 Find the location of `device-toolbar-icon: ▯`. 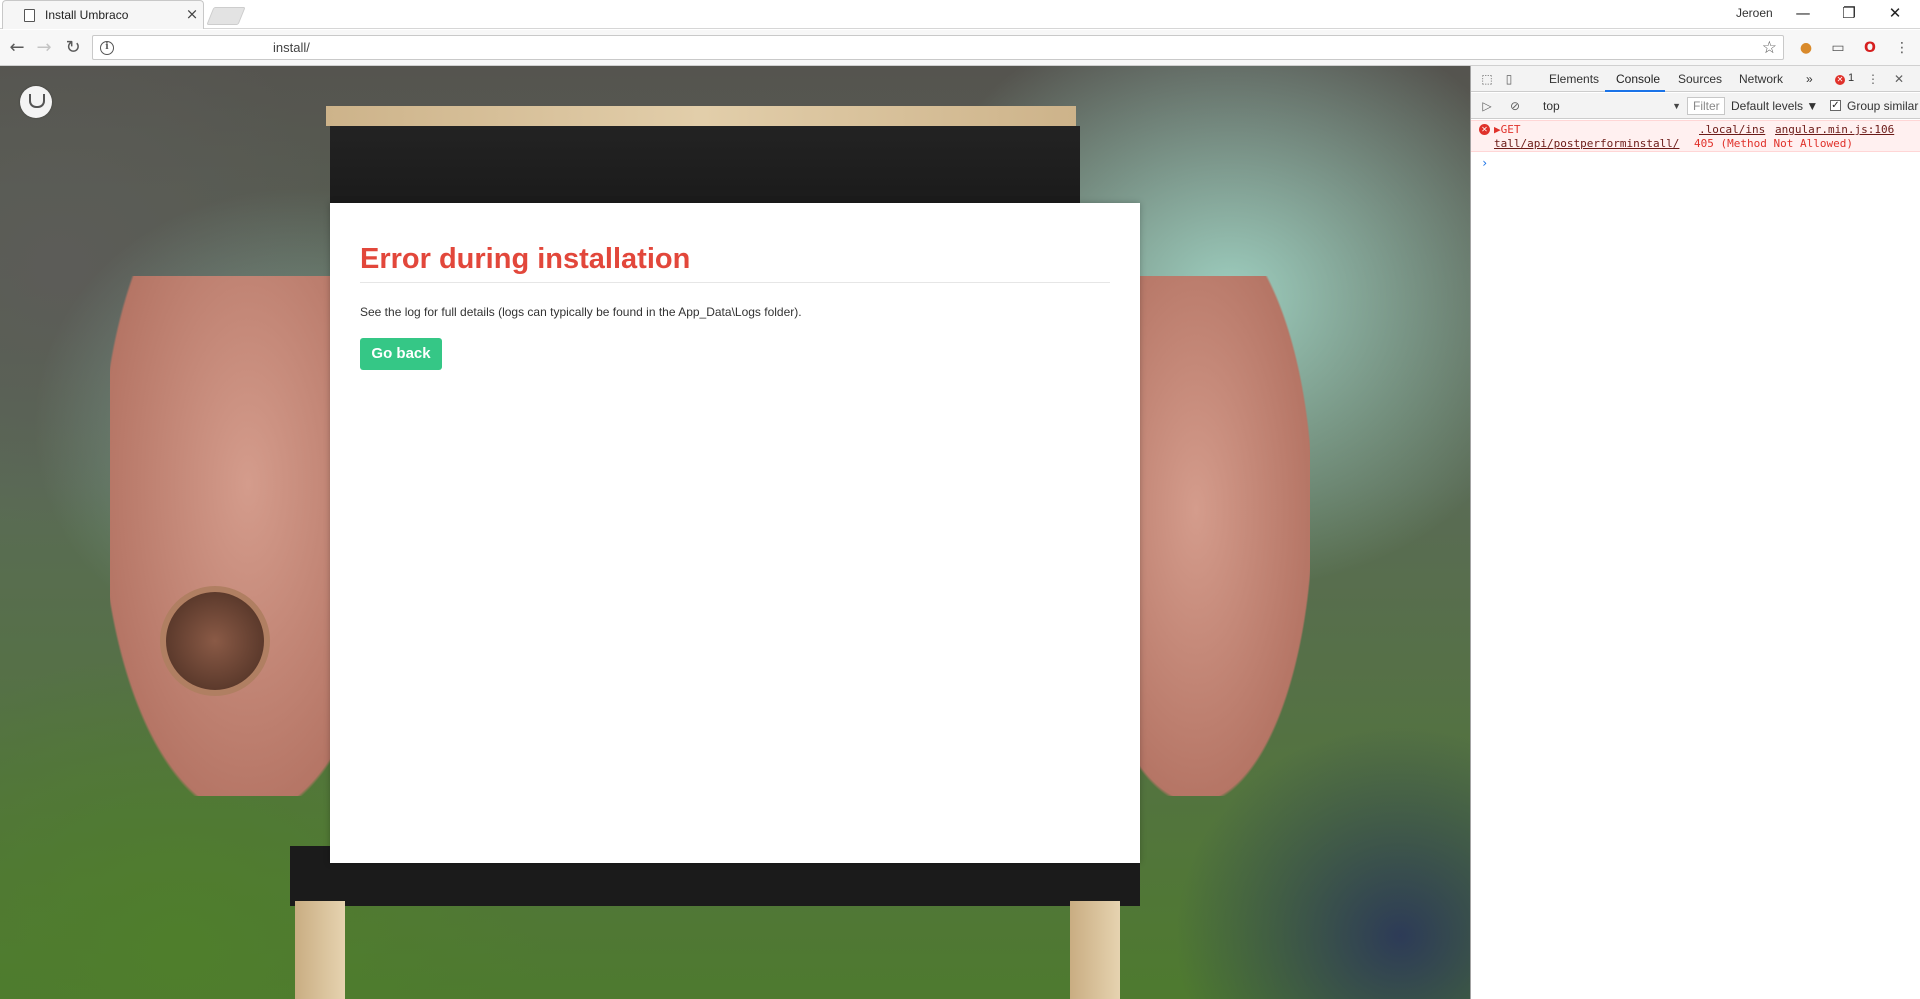

device-toolbar-icon: ▯ is located at coordinates (1509, 79).